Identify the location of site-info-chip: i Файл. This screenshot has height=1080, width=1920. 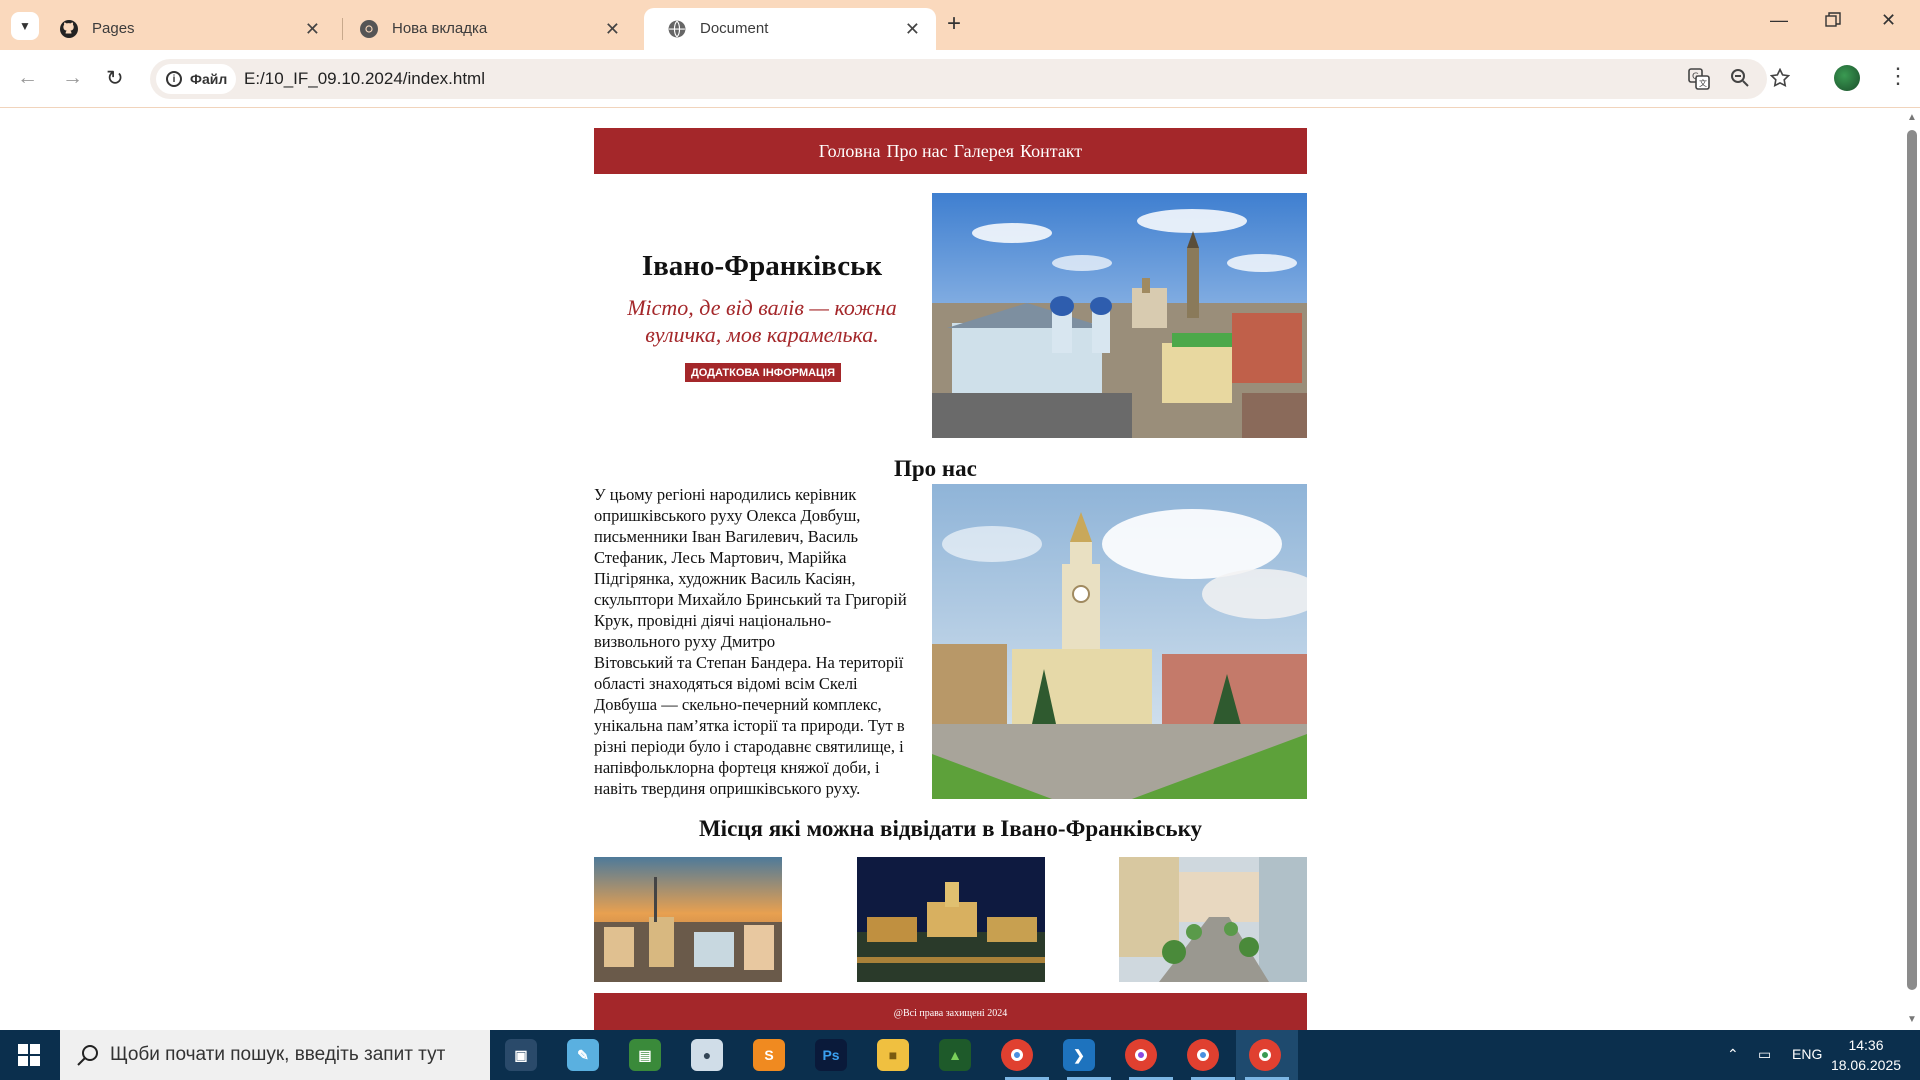
(196, 79).